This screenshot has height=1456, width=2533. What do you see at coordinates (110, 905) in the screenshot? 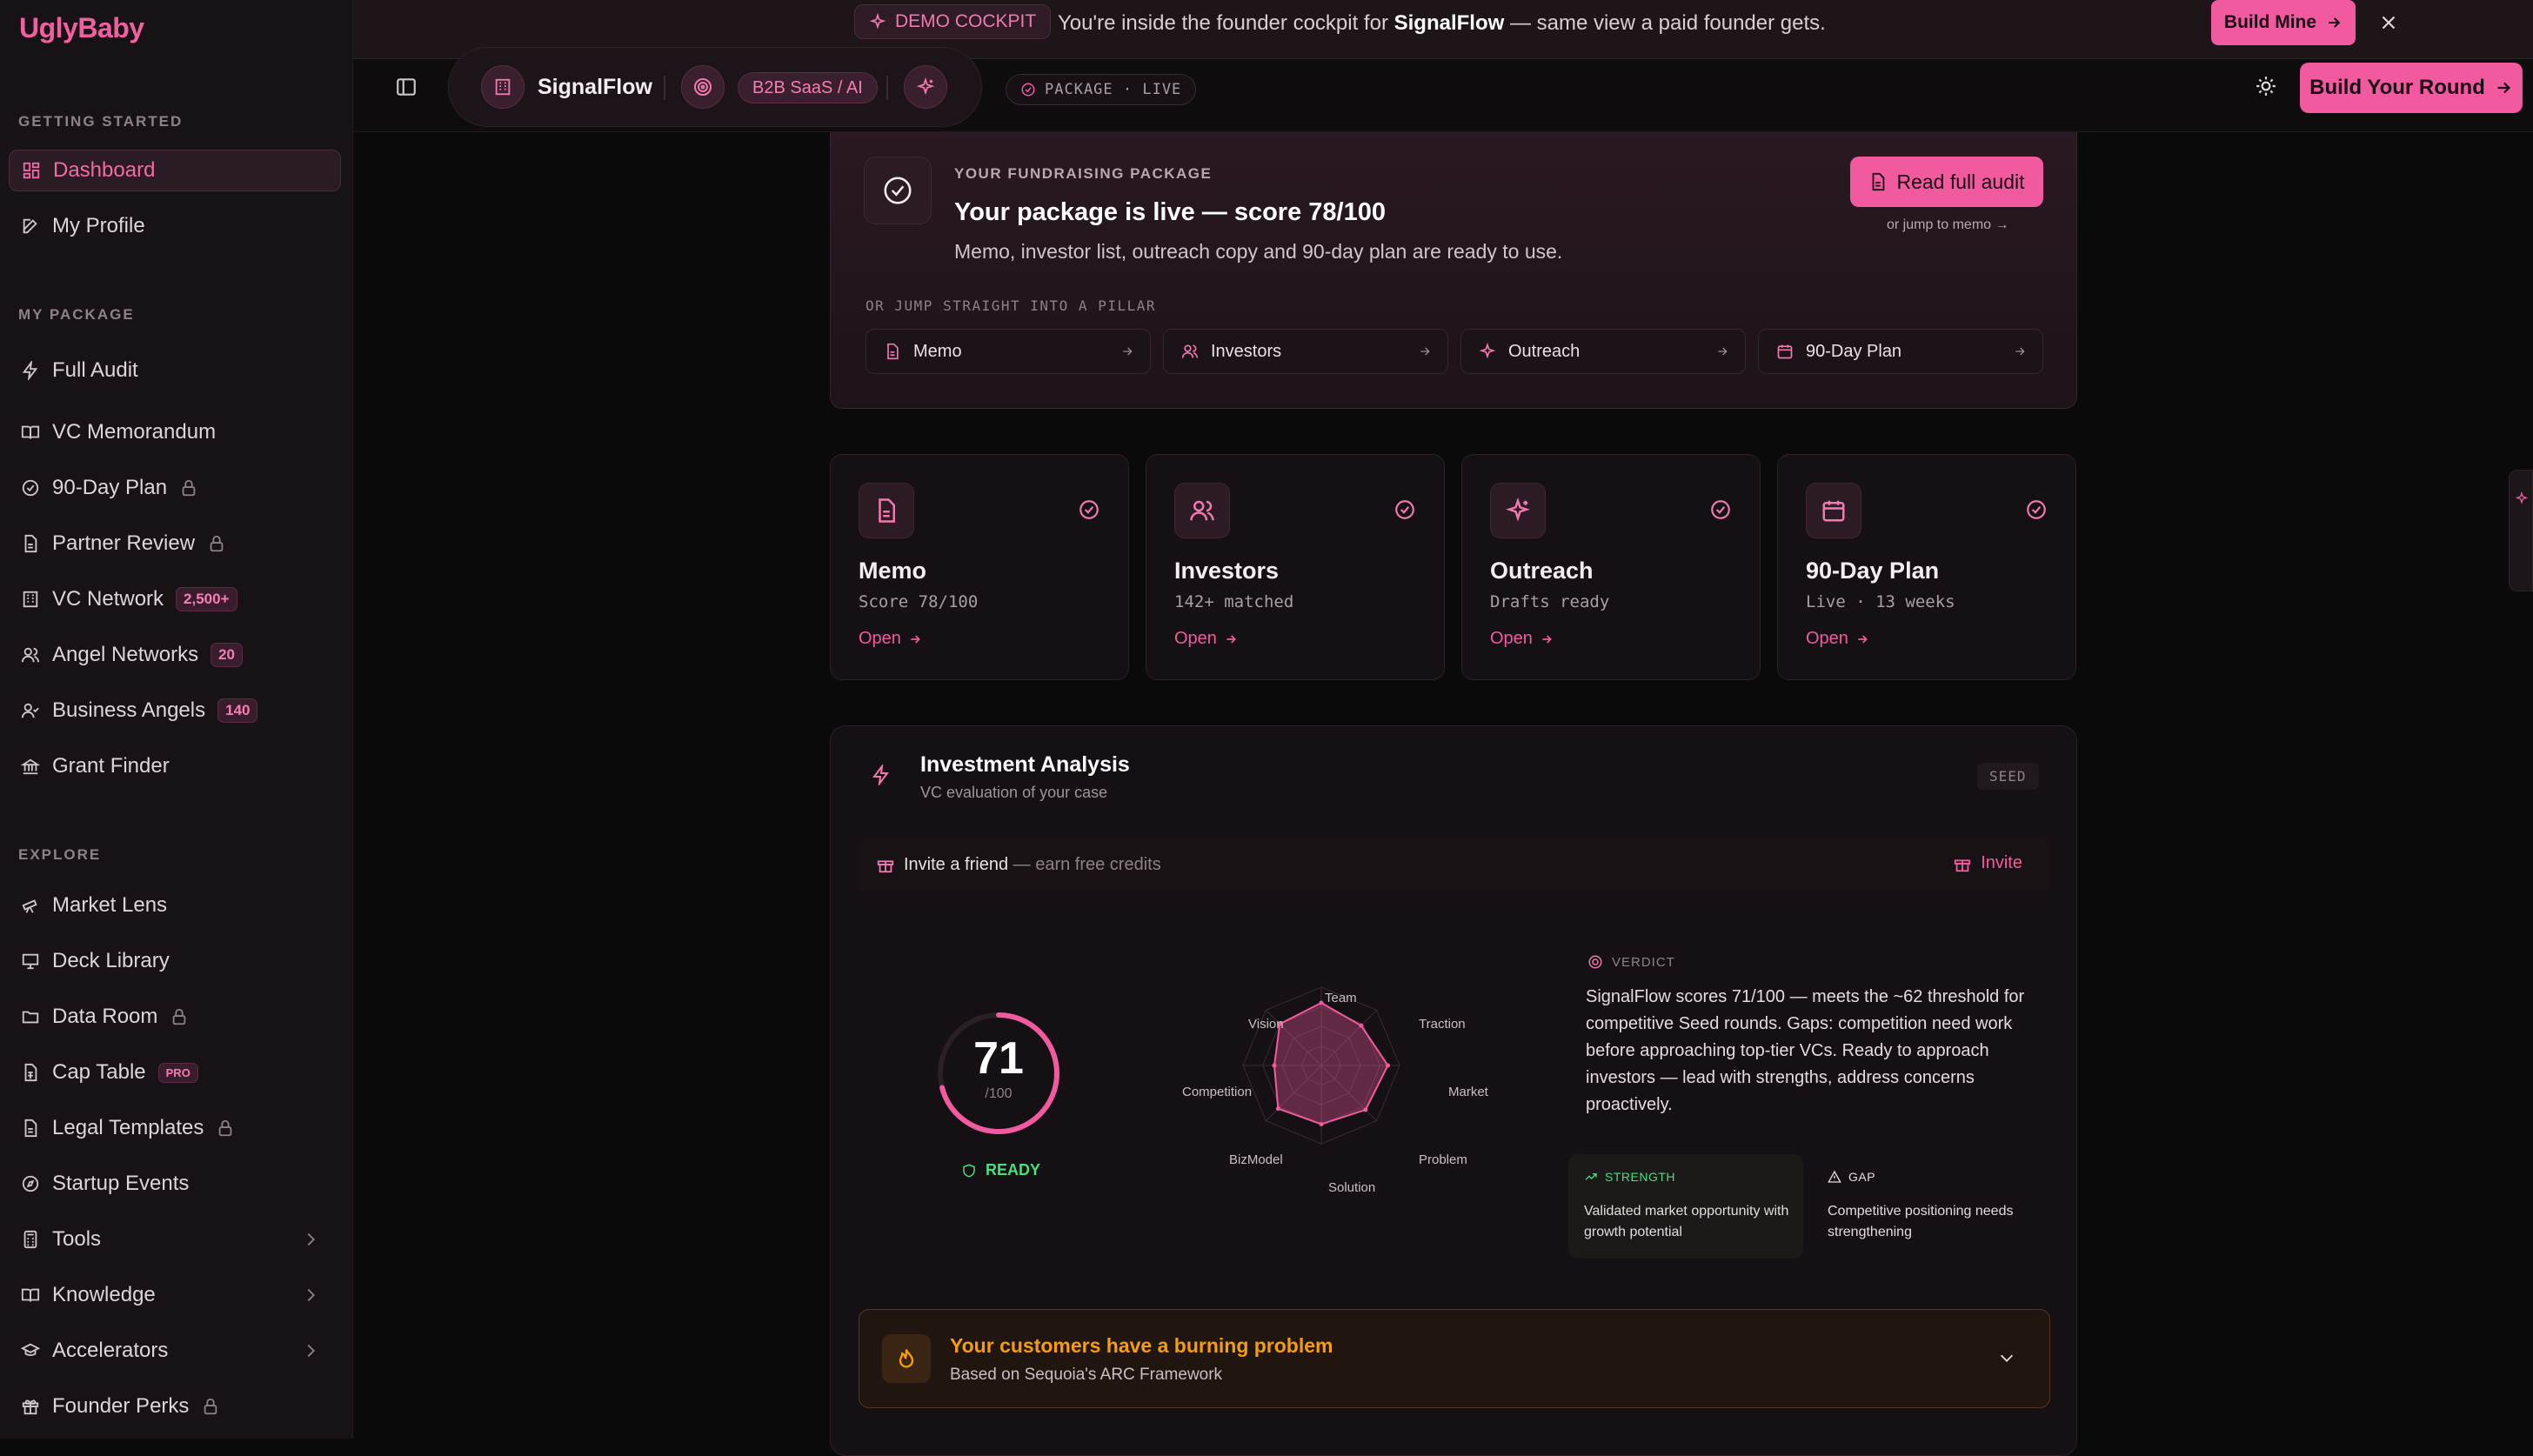
I see `sidebar-label: Market Lens` at bounding box center [110, 905].